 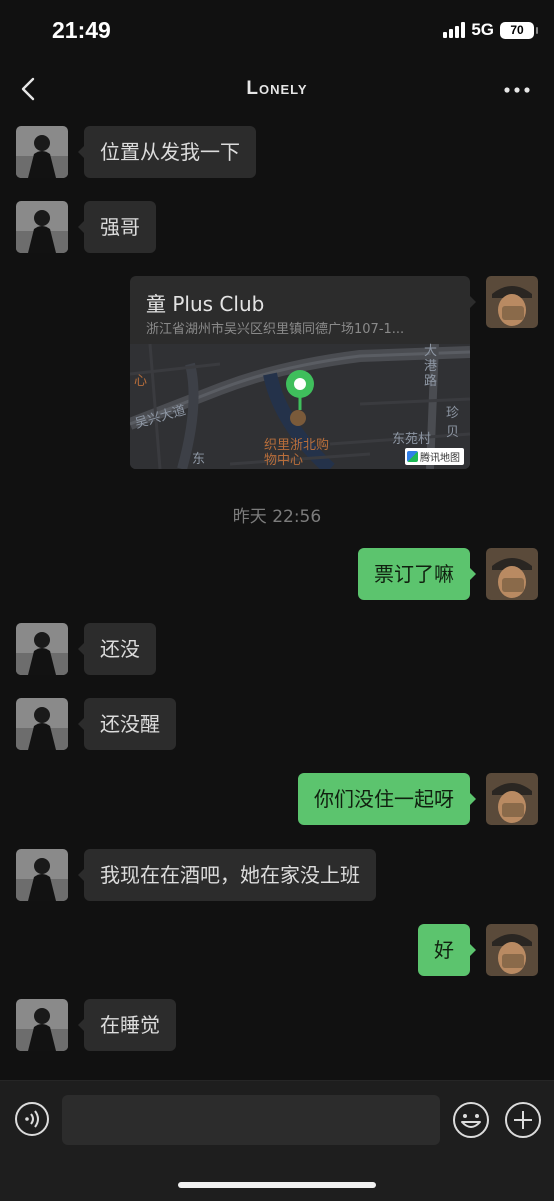 What do you see at coordinates (127, 724) in the screenshot?
I see `message-bubble: 还没醒` at bounding box center [127, 724].